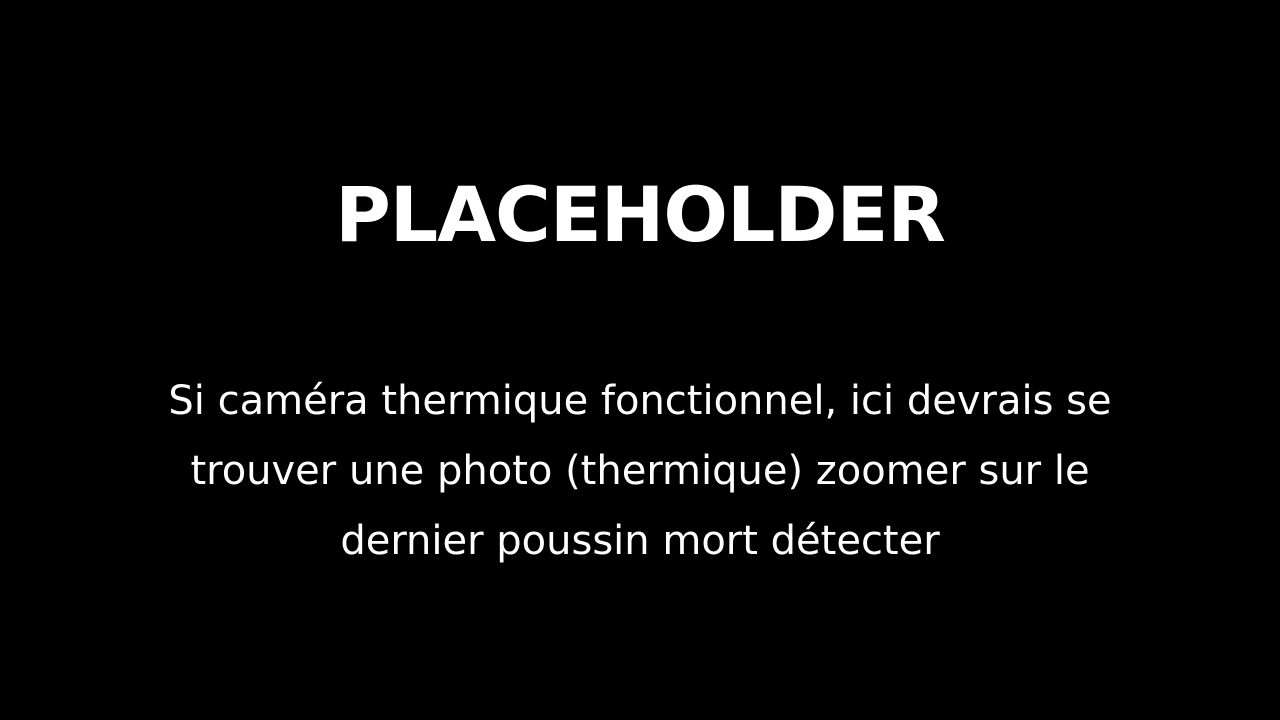 The height and width of the screenshot is (720, 1280). Describe the element at coordinates (640, 541) in the screenshot. I see `body-line-3: dernier poussin mort détecter` at that location.